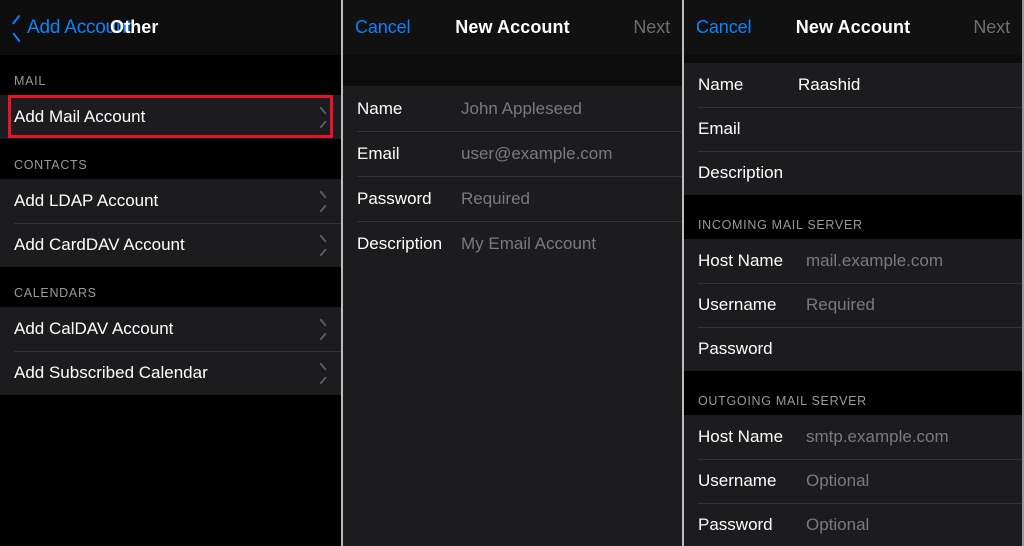  Describe the element at coordinates (837, 525) in the screenshot. I see `field-input-outgoing-password: Optional` at that location.